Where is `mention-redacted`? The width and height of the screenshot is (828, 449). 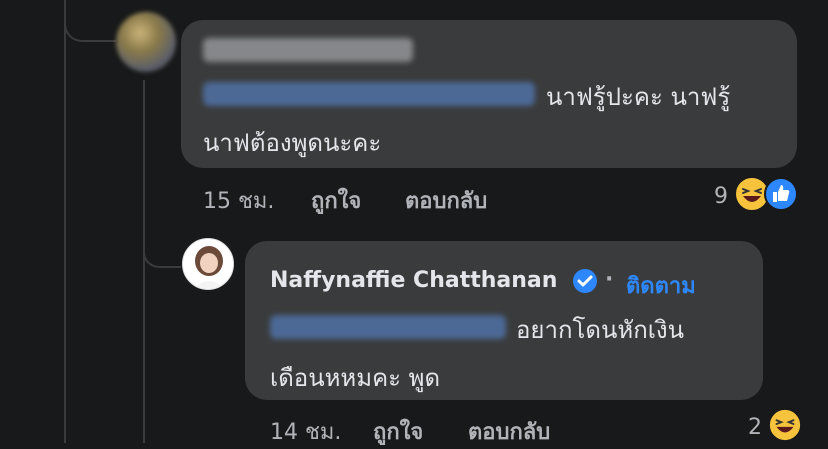
mention-redacted is located at coordinates (369, 94).